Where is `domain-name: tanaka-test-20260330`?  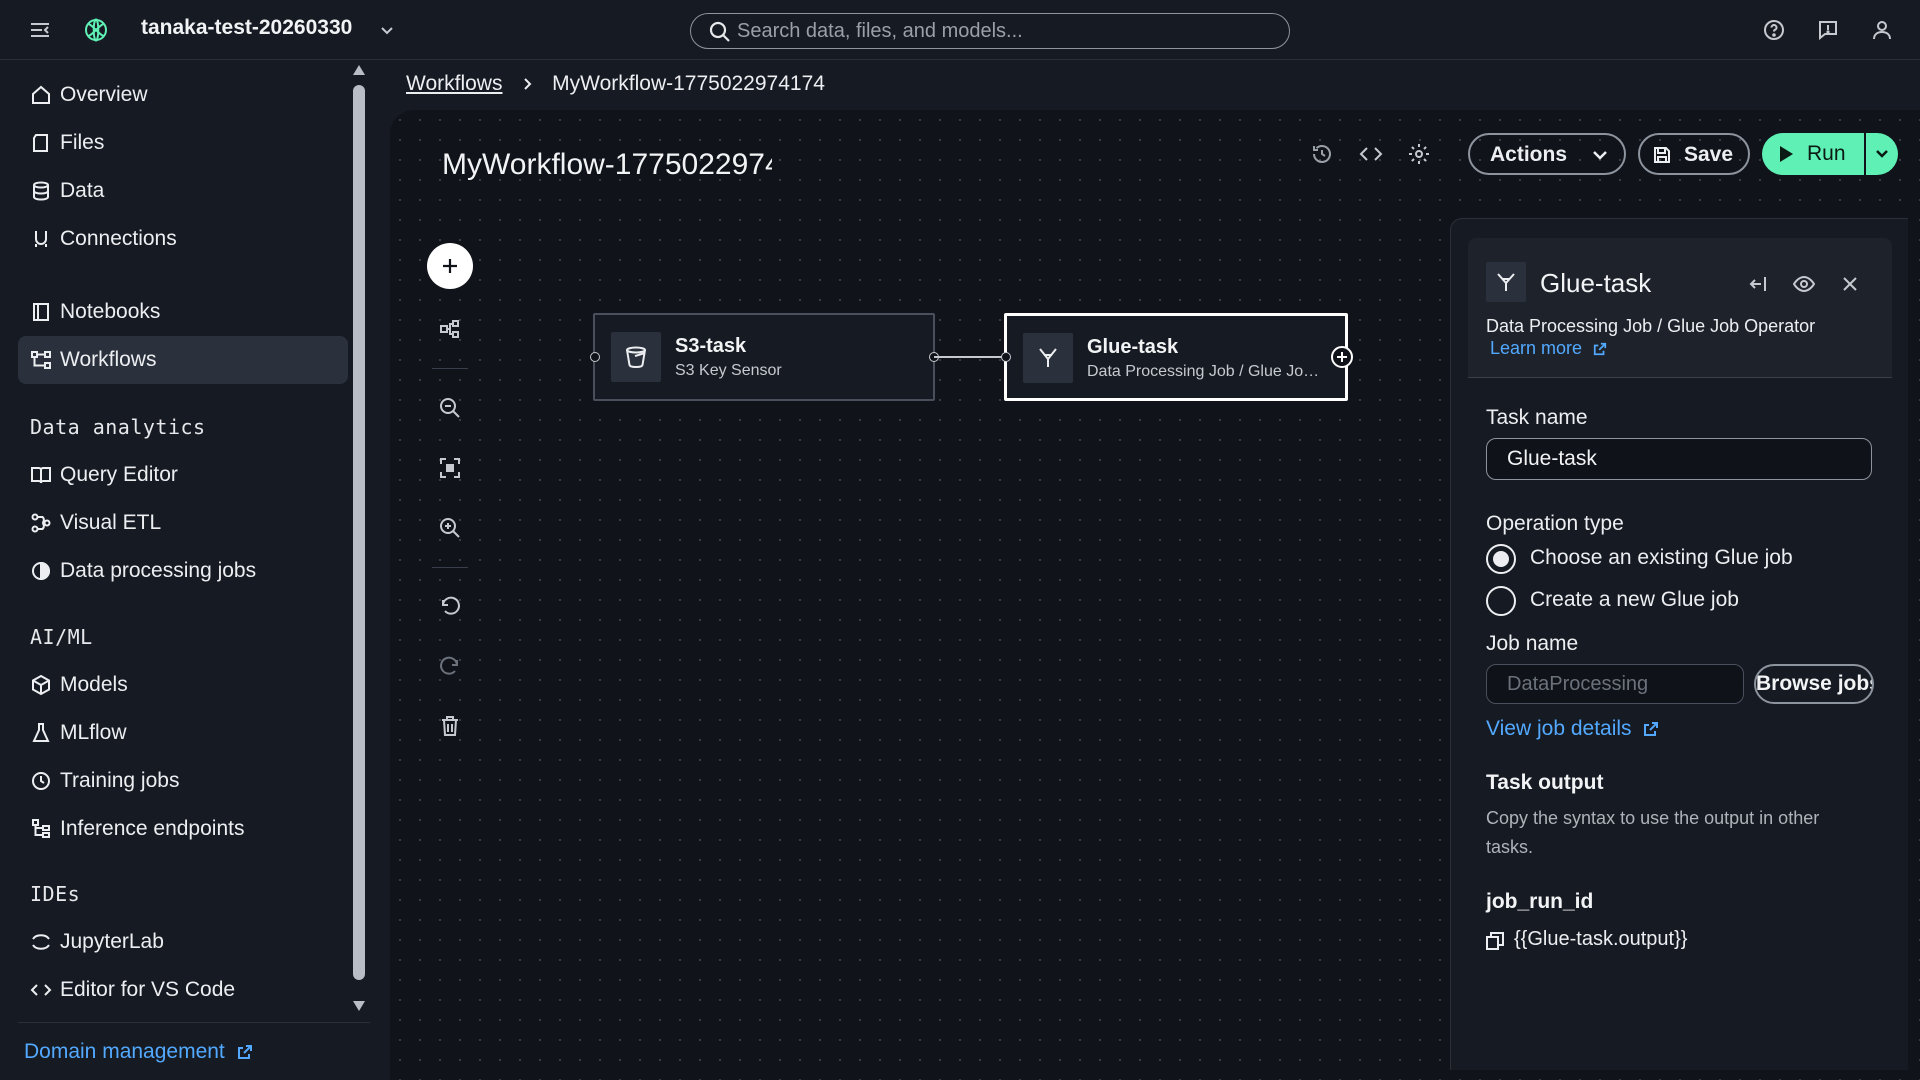 domain-name: tanaka-test-20260330 is located at coordinates (246, 28).